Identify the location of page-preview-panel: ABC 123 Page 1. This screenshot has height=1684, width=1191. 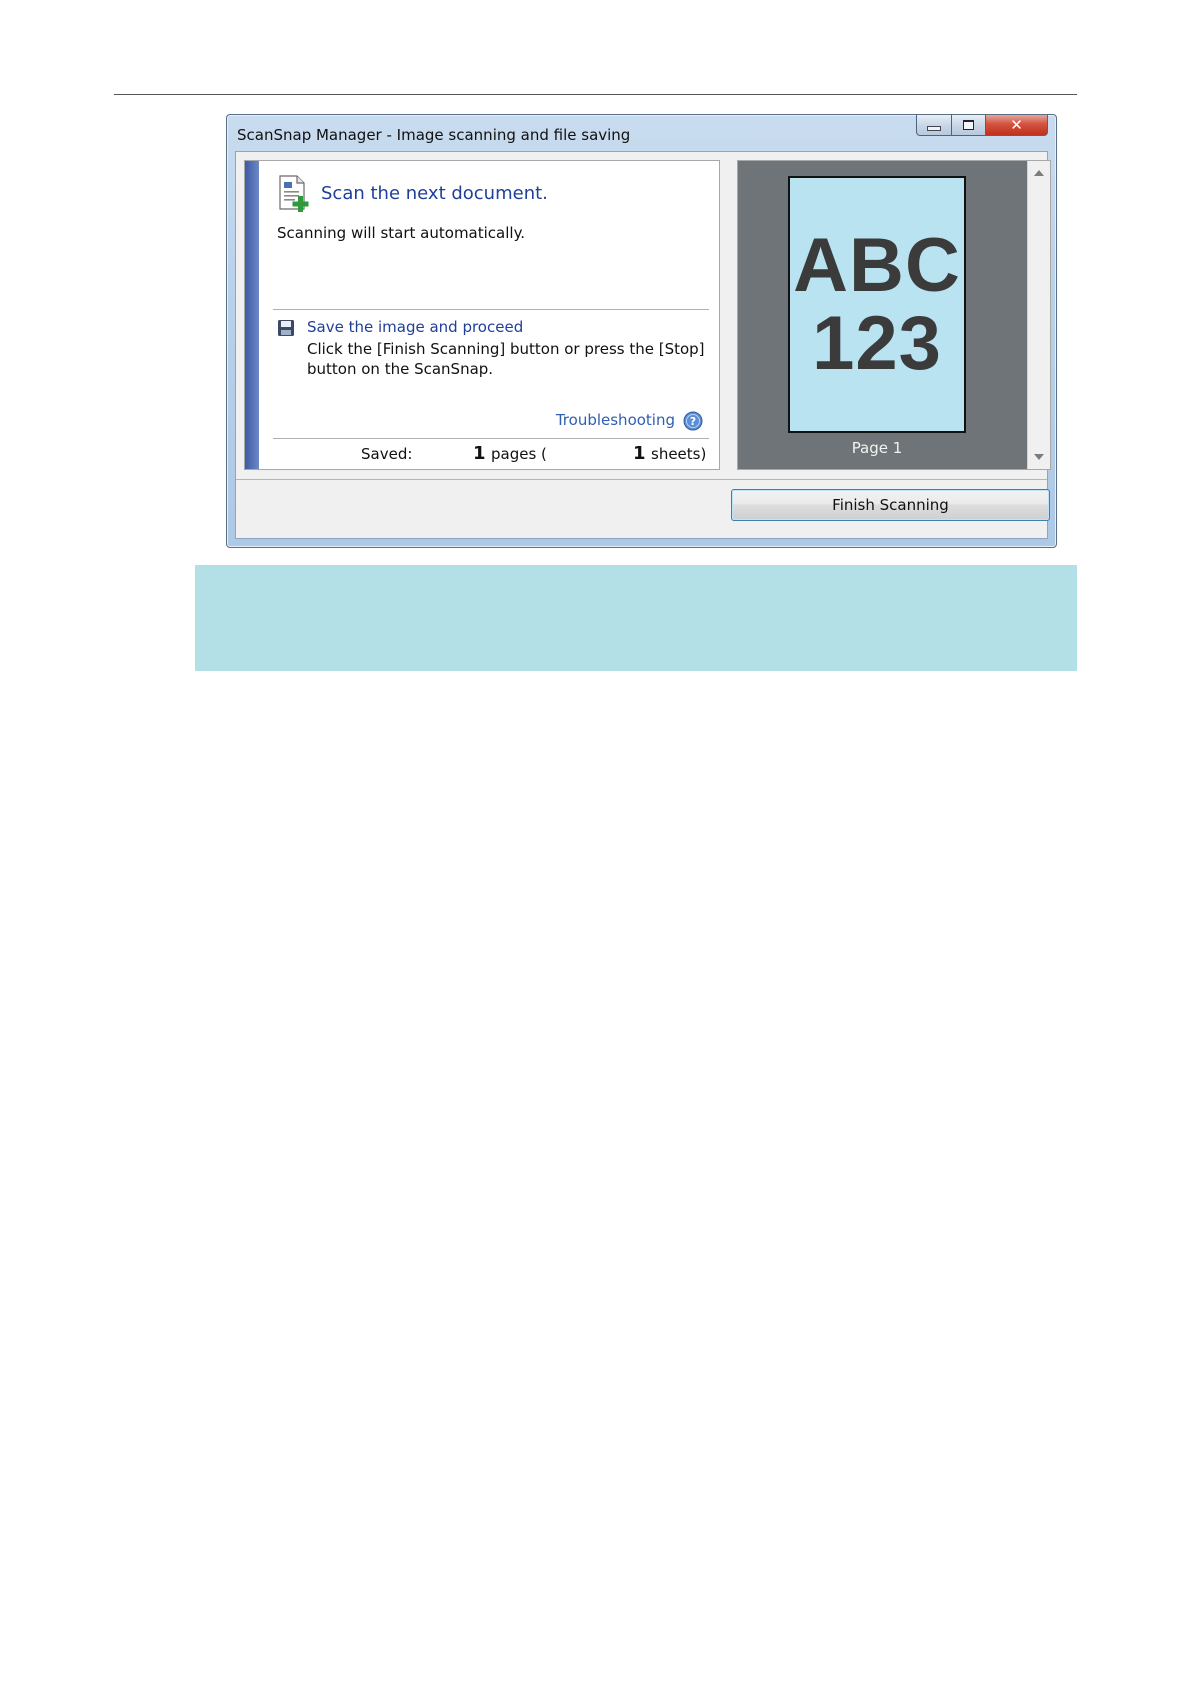
(894, 315).